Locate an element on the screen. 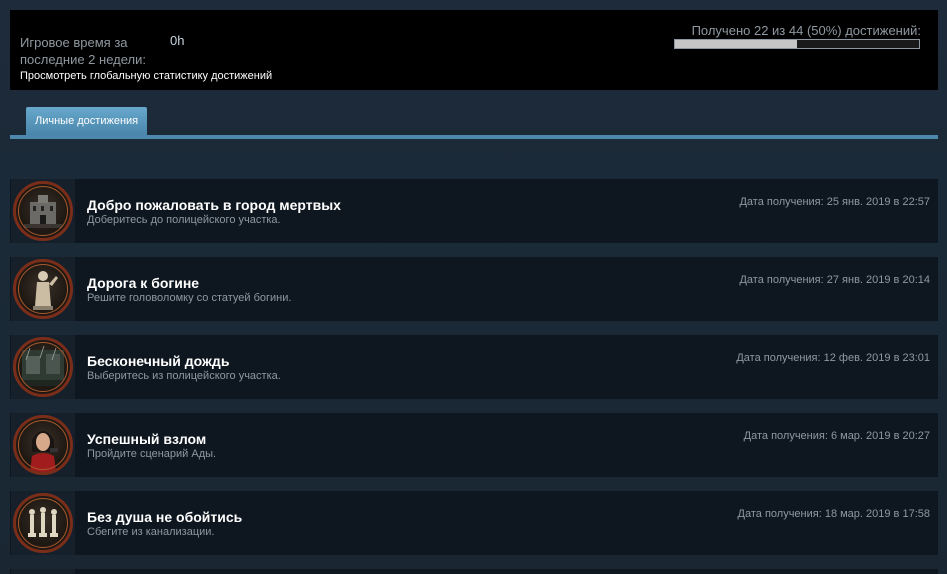 The image size is (947, 574). achievement-date: Дата получения: 27 янв. 2019 в 20:14 is located at coordinates (834, 280).